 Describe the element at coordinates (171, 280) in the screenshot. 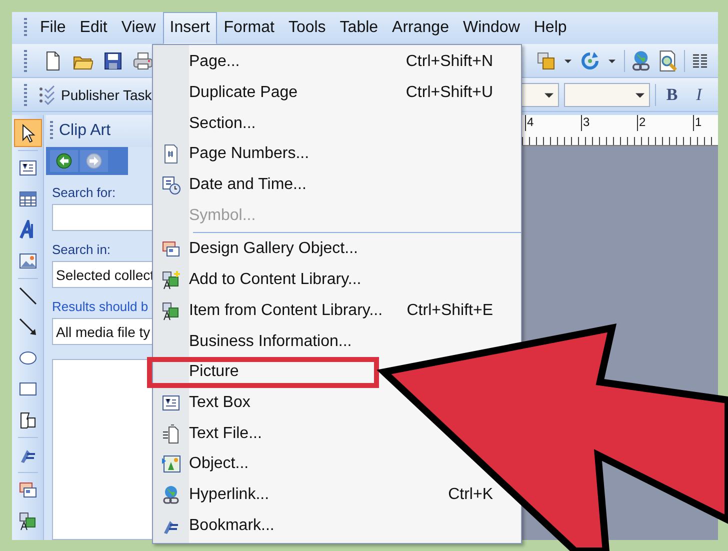

I see `library-add-icon` at that location.